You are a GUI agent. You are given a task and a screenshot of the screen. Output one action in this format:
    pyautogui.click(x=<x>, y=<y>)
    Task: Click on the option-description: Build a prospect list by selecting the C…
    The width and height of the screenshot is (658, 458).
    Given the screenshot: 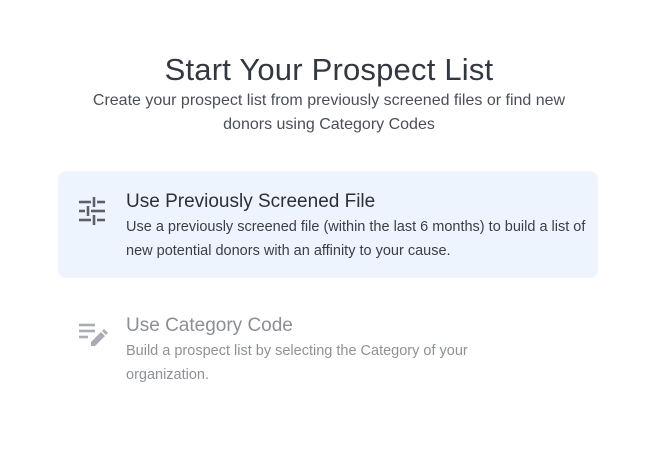 What is the action you would take?
    pyautogui.click(x=297, y=363)
    